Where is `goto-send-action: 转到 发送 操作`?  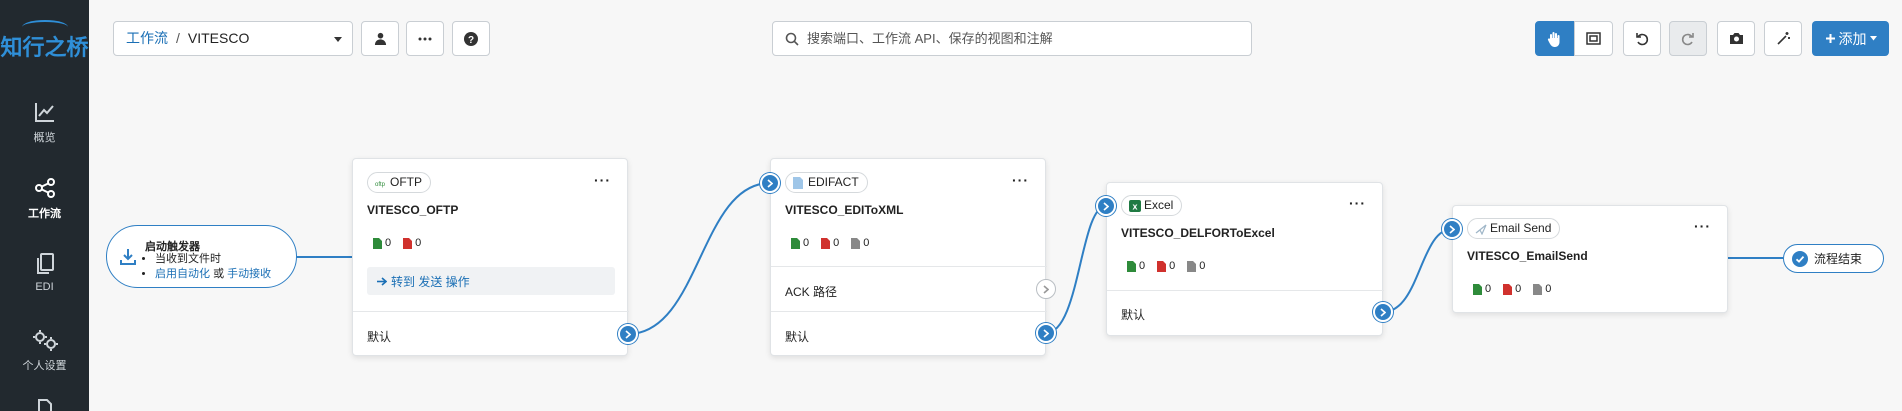 goto-send-action: 转到 发送 操作 is located at coordinates (491, 281).